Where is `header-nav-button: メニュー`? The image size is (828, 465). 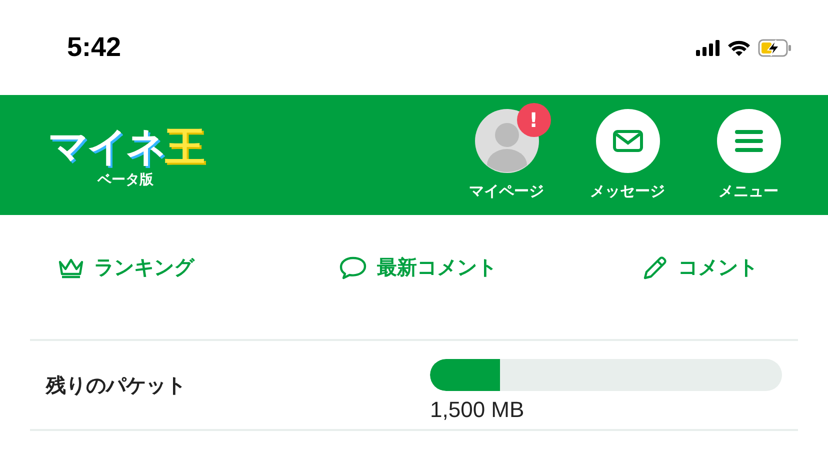
header-nav-button: メニュー is located at coordinates (748, 151).